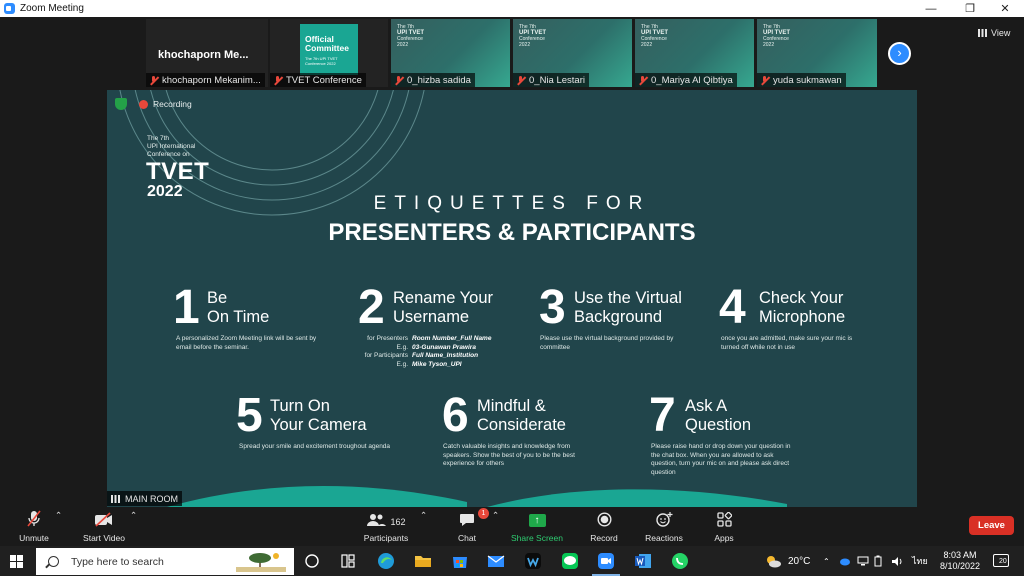  Describe the element at coordinates (1005, 8) in the screenshot. I see `close-button: ✕` at that location.